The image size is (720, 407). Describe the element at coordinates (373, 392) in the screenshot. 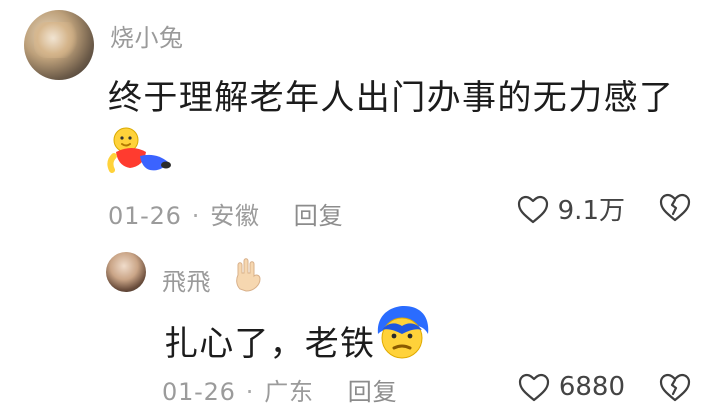

I see `reply-reply-button: 回复` at that location.